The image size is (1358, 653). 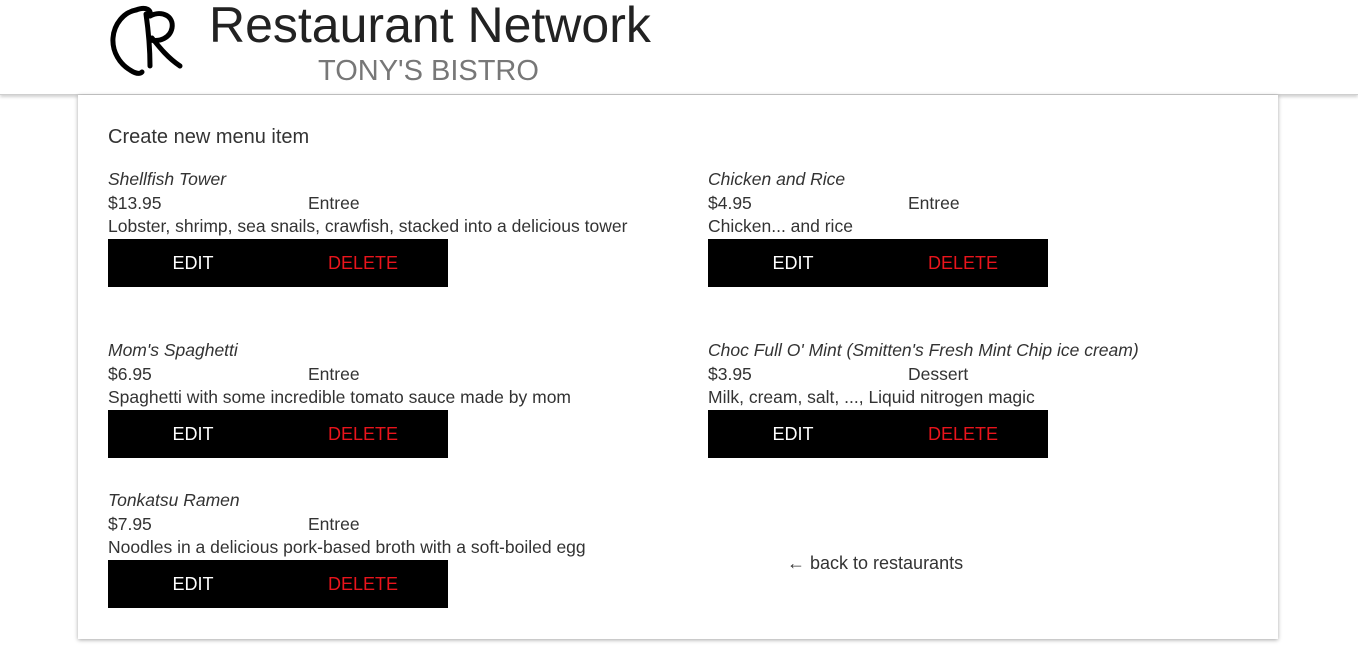 What do you see at coordinates (135, 203) in the screenshot?
I see `menu-item-price: $13.95` at bounding box center [135, 203].